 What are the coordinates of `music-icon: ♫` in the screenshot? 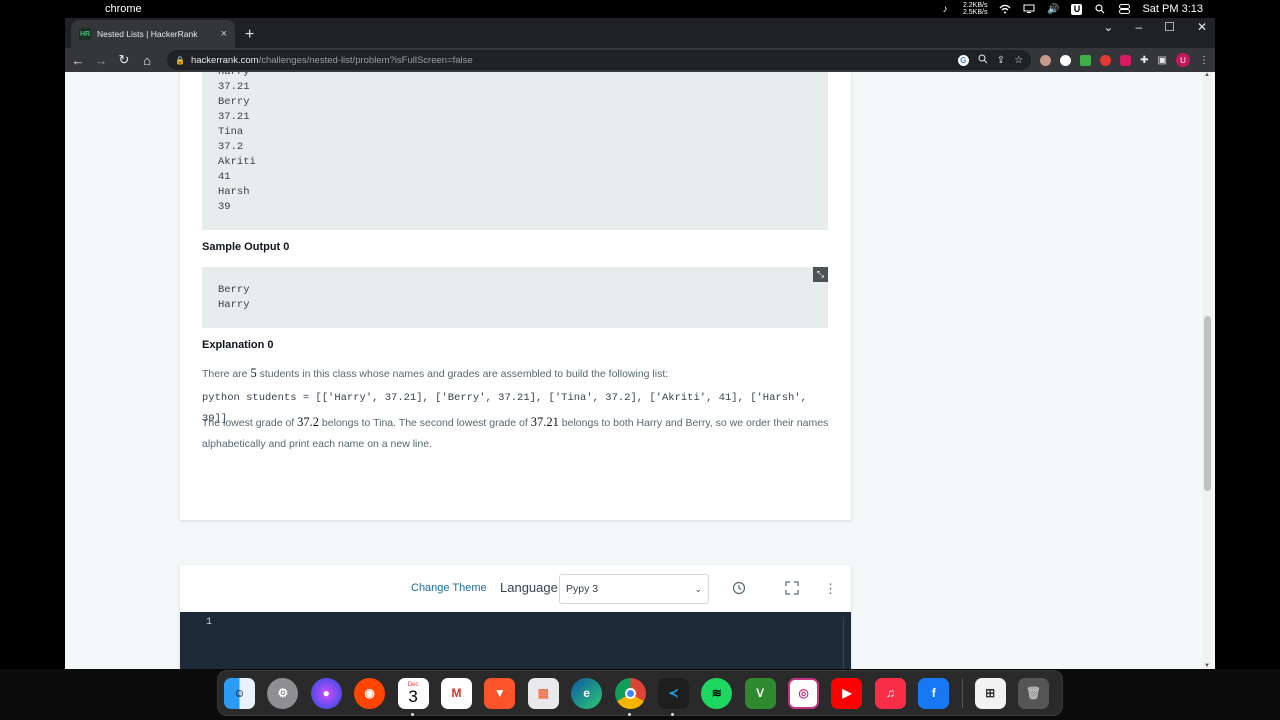 It's located at (890, 693).